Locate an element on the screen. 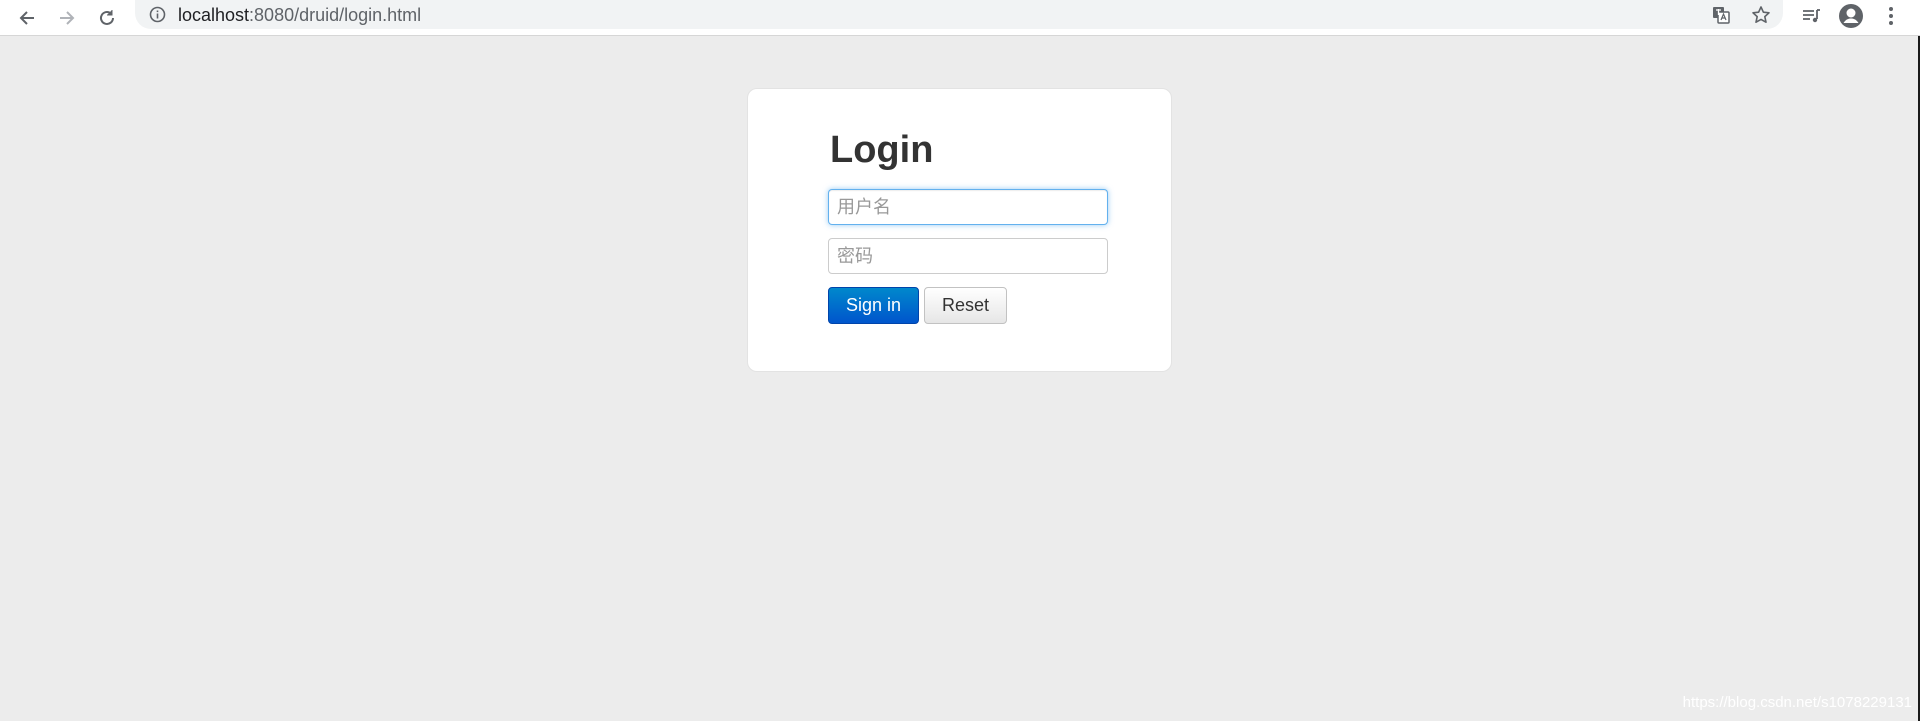  login-title: Login is located at coordinates (882, 150).